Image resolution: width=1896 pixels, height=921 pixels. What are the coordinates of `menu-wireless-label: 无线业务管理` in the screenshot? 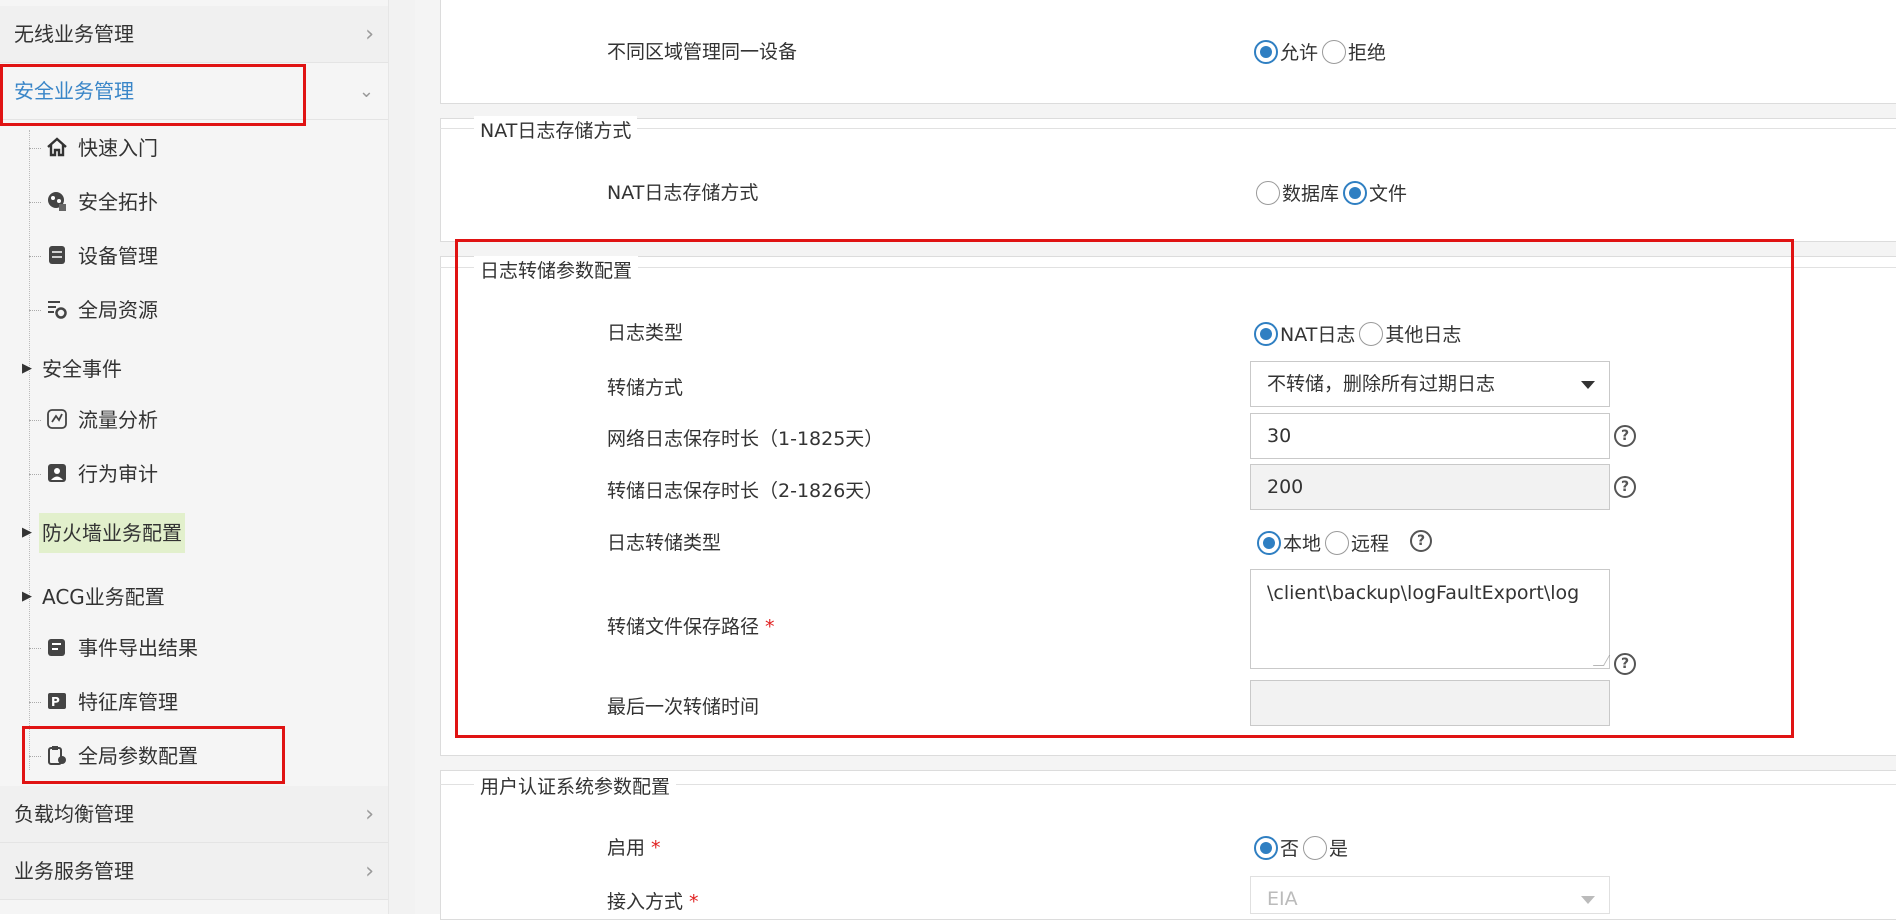 It's located at (74, 34).